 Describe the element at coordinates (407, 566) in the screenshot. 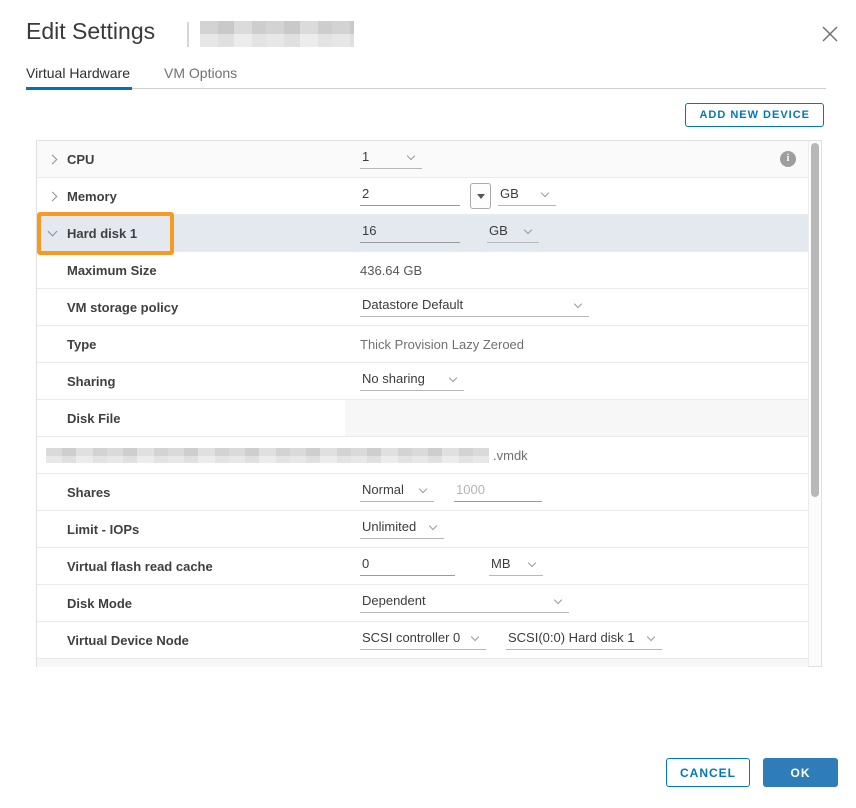

I see `vflash-size-input` at that location.